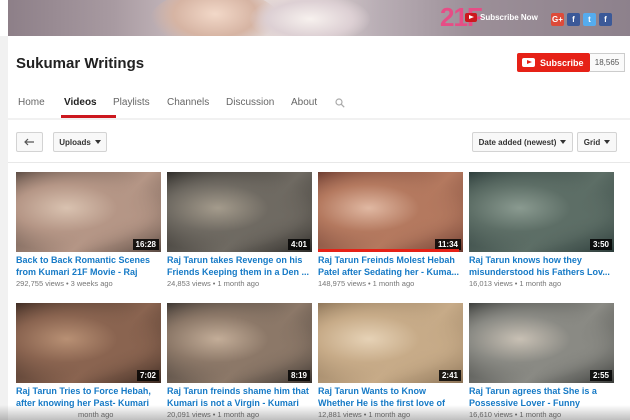 The width and height of the screenshot is (630, 420). What do you see at coordinates (517, 142) in the screenshot?
I see `sort-label: Date added (newest)` at bounding box center [517, 142].